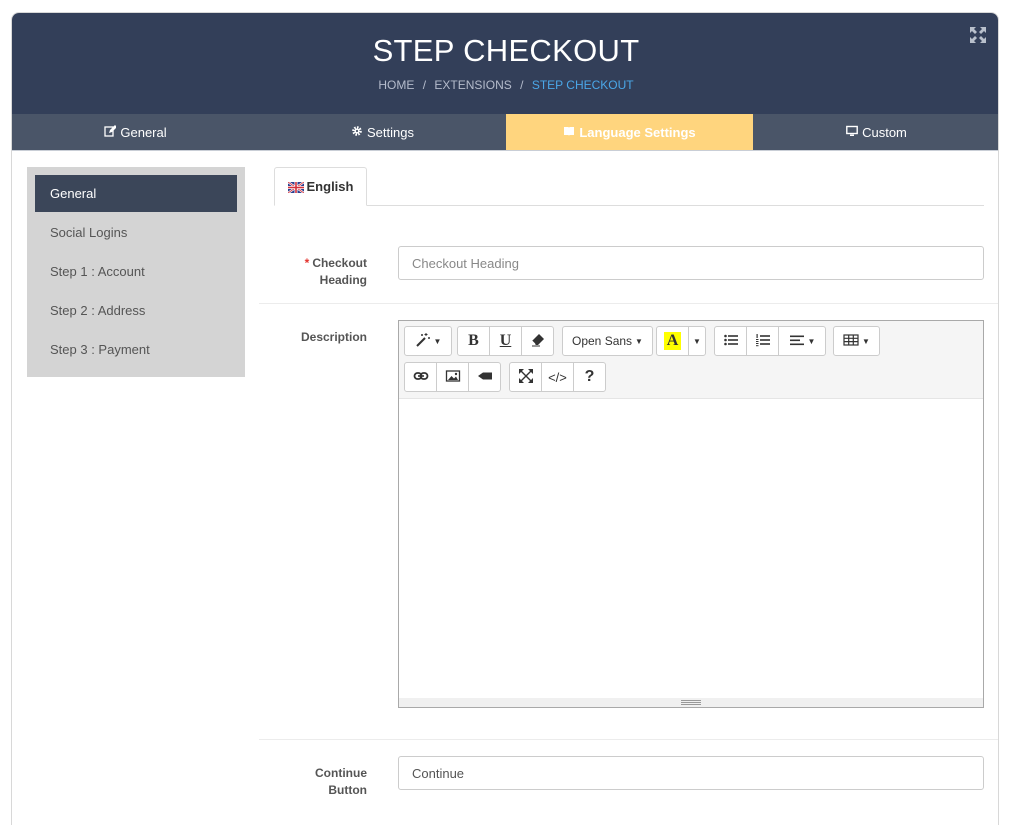 Image resolution: width=1012 pixels, height=825 pixels. I want to click on tab-settings: Settings, so click(382, 132).